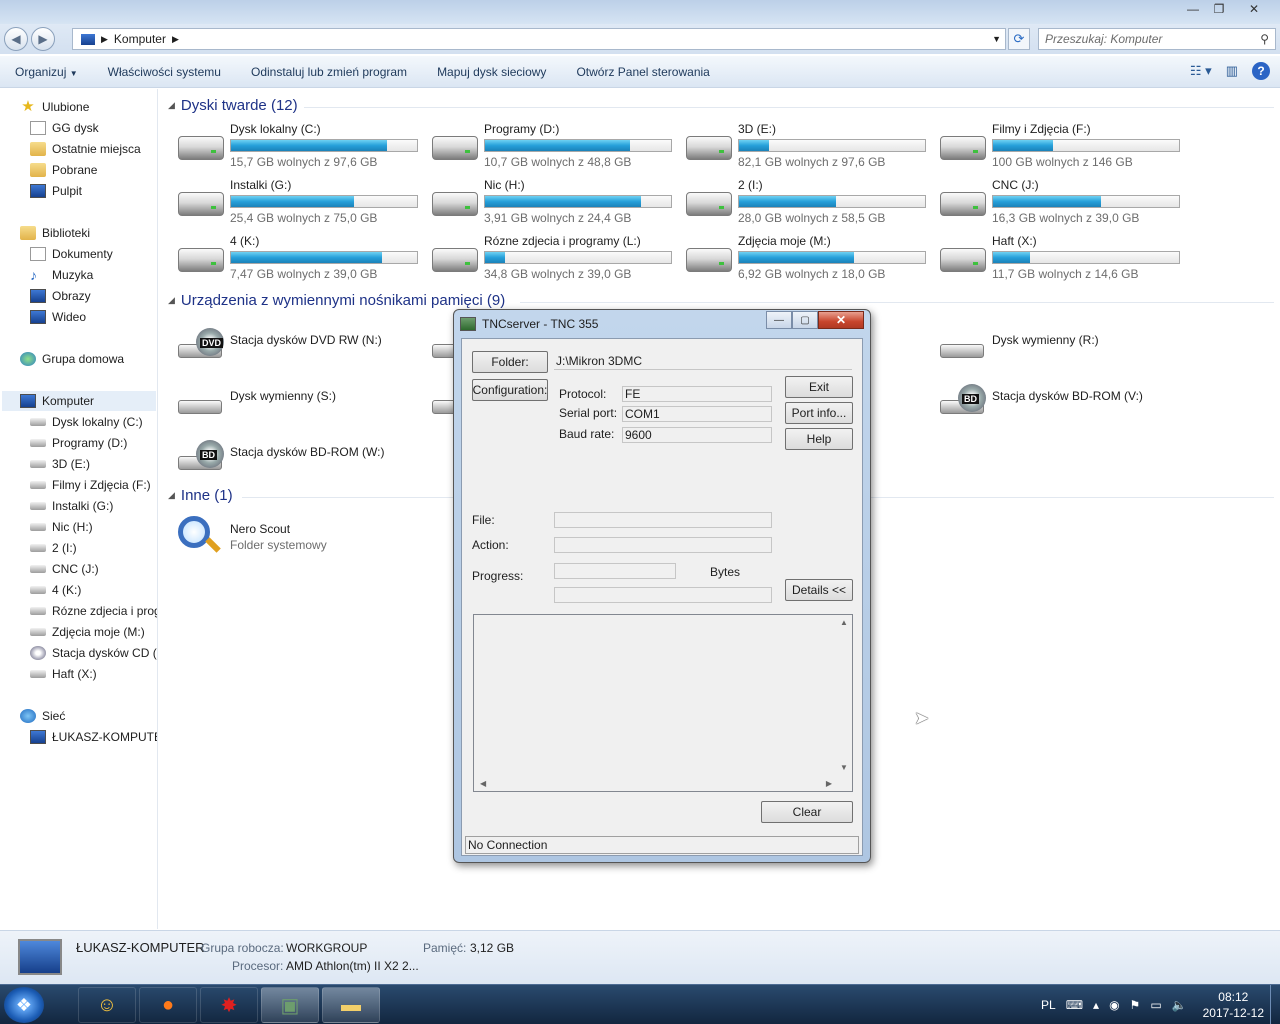  Describe the element at coordinates (844, 695) in the screenshot. I see `vertical-scrollbar: ▲ ▼` at that location.